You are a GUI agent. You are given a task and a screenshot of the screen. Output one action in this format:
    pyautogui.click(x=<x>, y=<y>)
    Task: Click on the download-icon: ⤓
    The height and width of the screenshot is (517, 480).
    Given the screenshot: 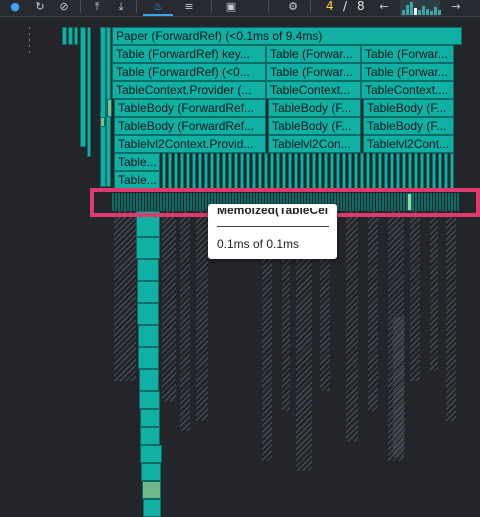 What is the action you would take?
    pyautogui.click(x=121, y=7)
    